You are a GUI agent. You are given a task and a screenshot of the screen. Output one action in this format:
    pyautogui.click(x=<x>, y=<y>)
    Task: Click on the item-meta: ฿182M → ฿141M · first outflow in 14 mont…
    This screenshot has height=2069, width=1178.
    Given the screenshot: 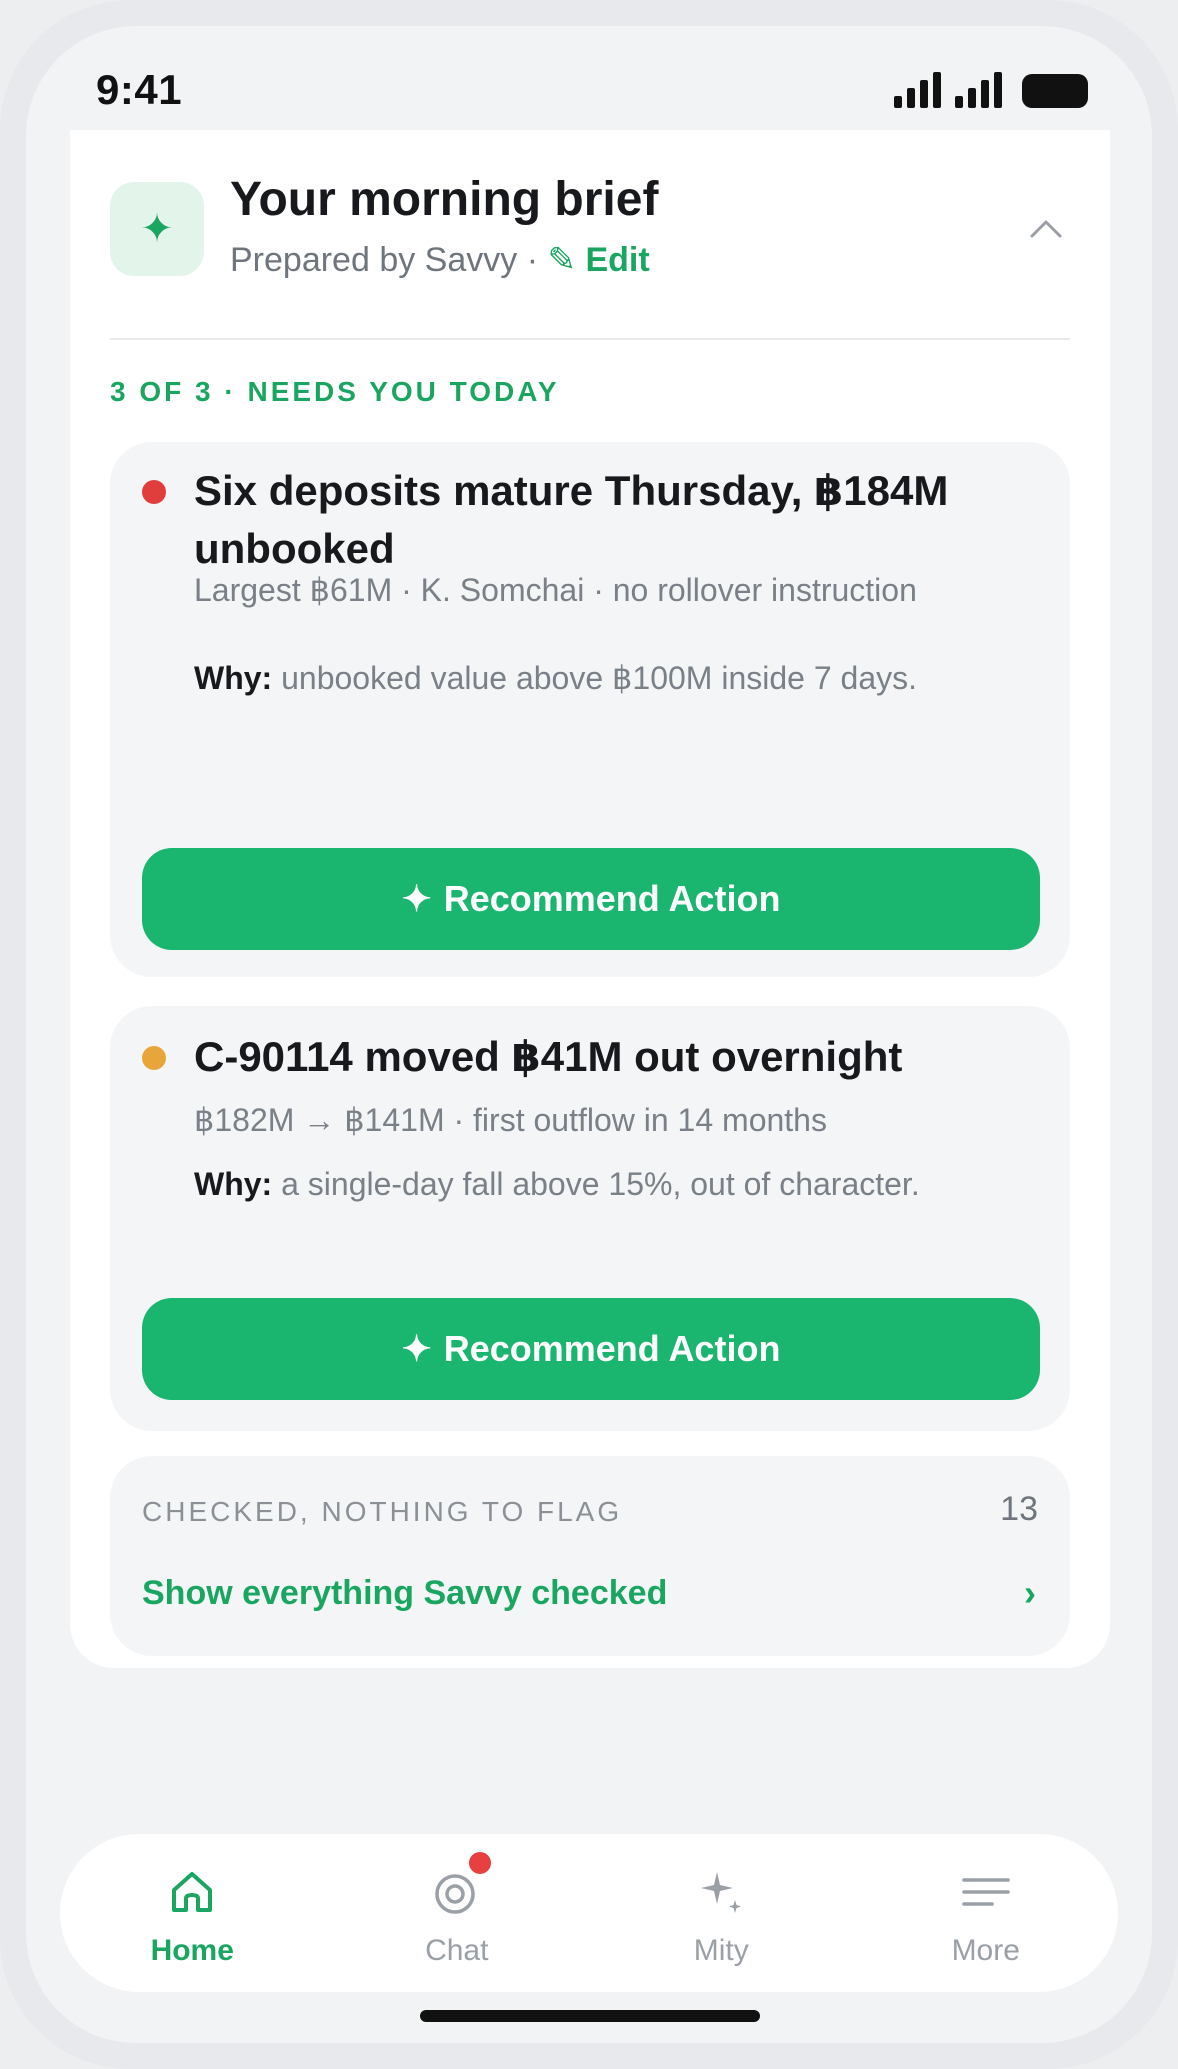 What is the action you would take?
    pyautogui.click(x=510, y=1120)
    